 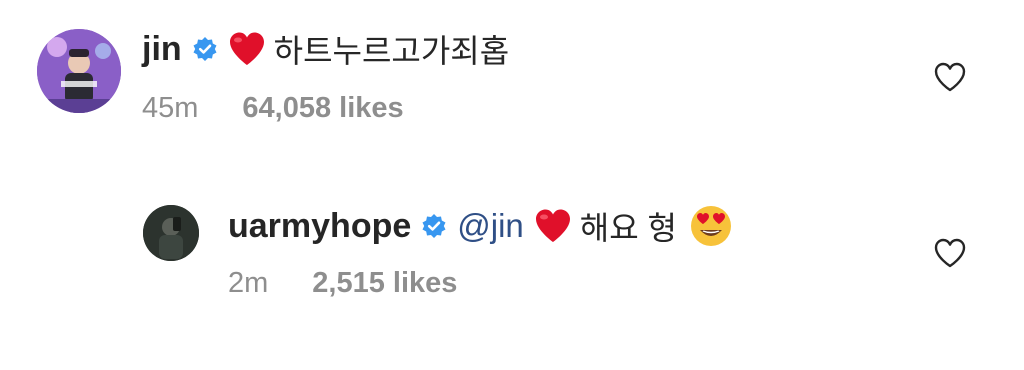 What do you see at coordinates (248, 283) in the screenshot?
I see `timestamp: 2m` at bounding box center [248, 283].